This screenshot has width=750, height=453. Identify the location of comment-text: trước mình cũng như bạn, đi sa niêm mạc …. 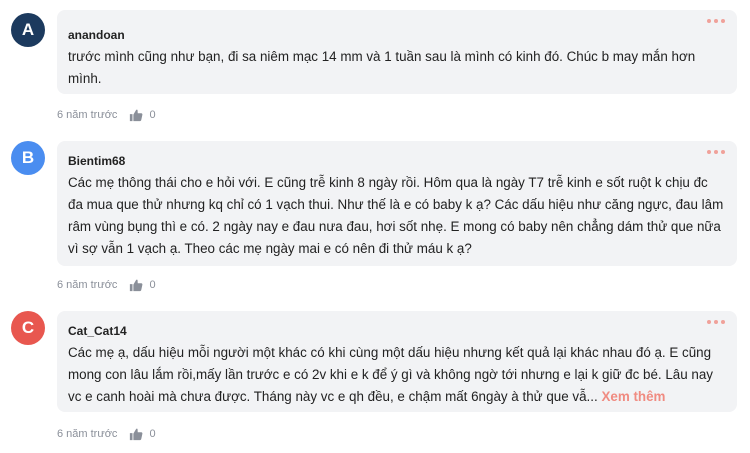
(382, 67).